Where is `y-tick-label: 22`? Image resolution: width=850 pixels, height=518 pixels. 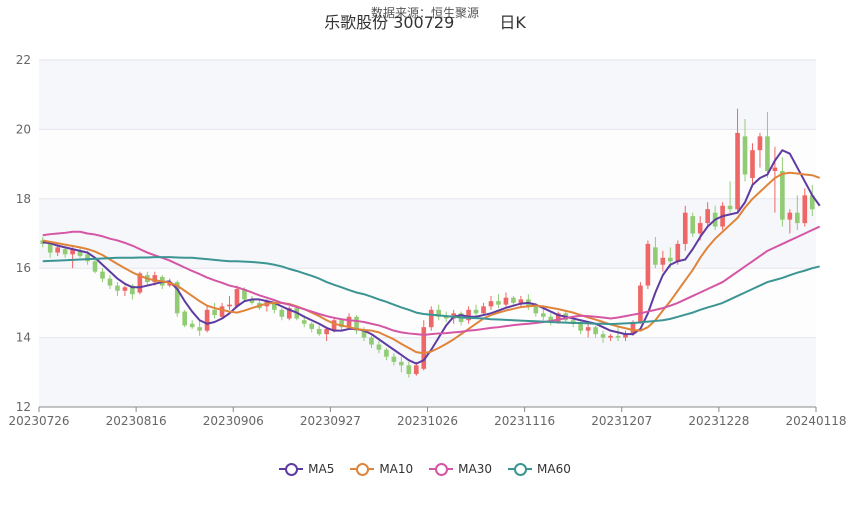 y-tick-label: 22 is located at coordinates (23, 60).